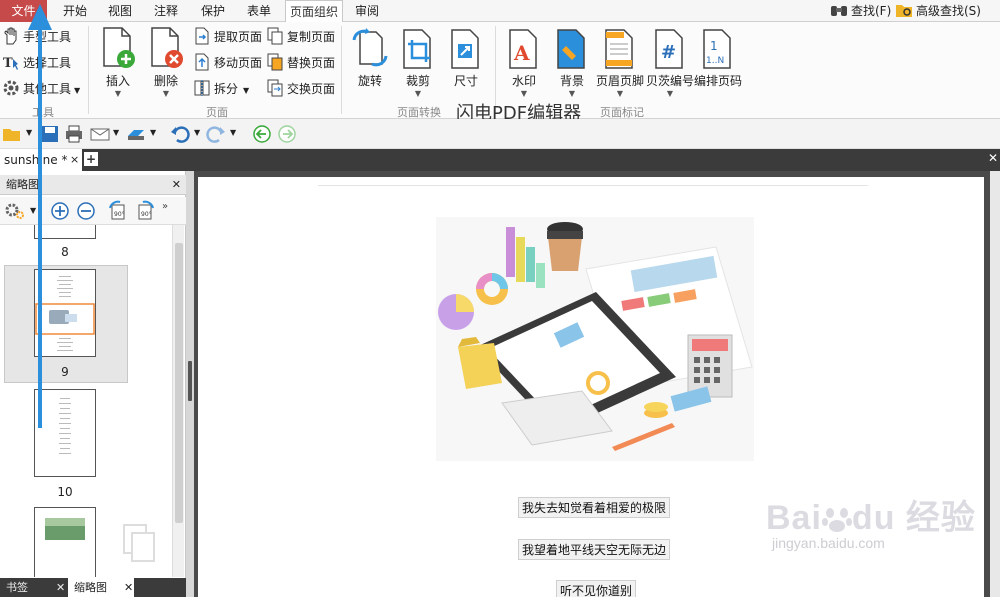 The image size is (1000, 597). What do you see at coordinates (904, 11) in the screenshot?
I see `folder-search-icon` at bounding box center [904, 11].